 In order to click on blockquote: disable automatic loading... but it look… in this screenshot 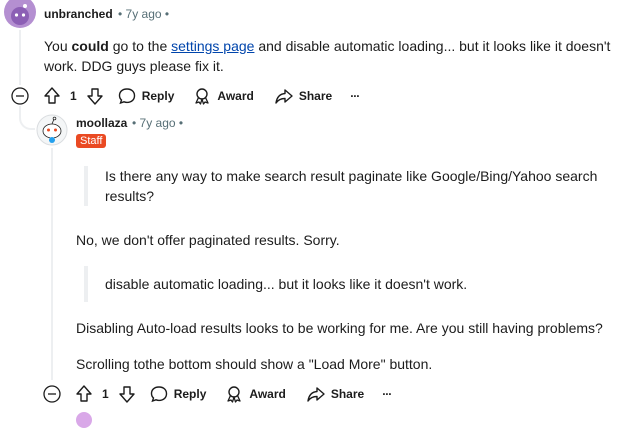, I will do `click(349, 284)`.